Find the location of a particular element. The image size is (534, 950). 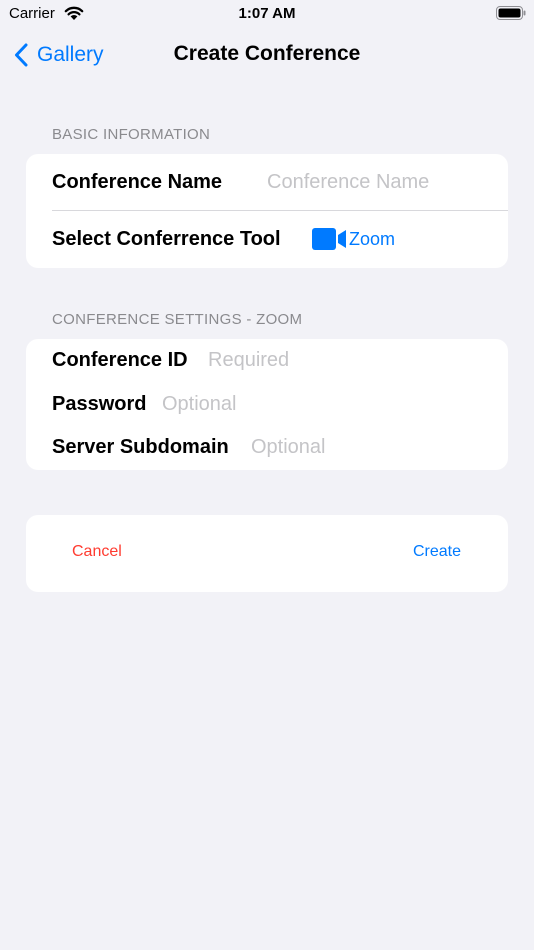

page-title: Create Conference is located at coordinates (267, 53).